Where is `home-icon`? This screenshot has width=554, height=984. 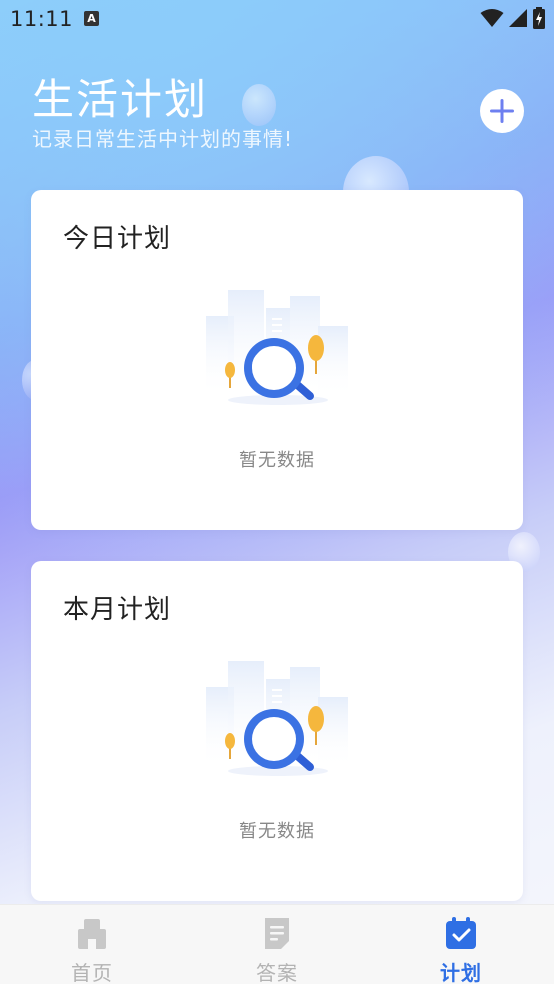
home-icon is located at coordinates (92, 934).